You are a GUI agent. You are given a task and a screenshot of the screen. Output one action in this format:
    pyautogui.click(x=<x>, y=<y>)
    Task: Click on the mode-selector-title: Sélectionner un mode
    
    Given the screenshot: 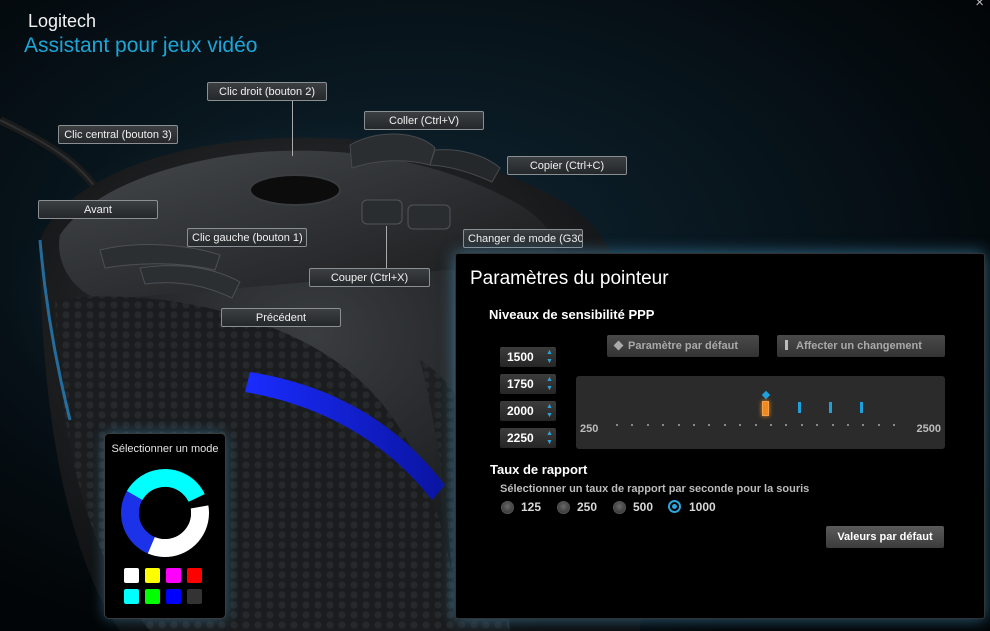 What is the action you would take?
    pyautogui.click(x=165, y=449)
    